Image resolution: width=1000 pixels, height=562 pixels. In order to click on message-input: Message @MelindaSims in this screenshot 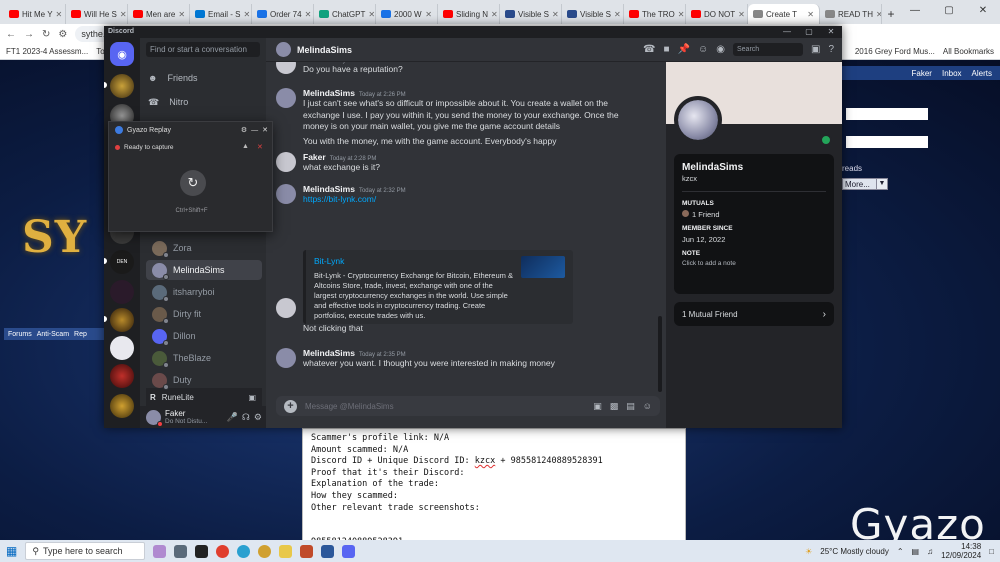, I will do `click(349, 406)`.